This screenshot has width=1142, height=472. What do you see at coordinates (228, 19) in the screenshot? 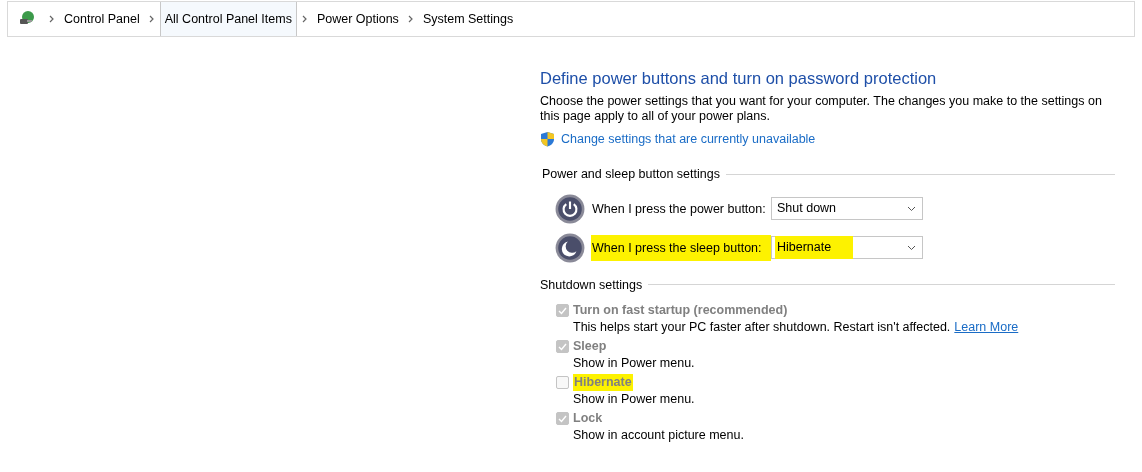
I see `breadcrumb-item: All Control Panel Items` at bounding box center [228, 19].